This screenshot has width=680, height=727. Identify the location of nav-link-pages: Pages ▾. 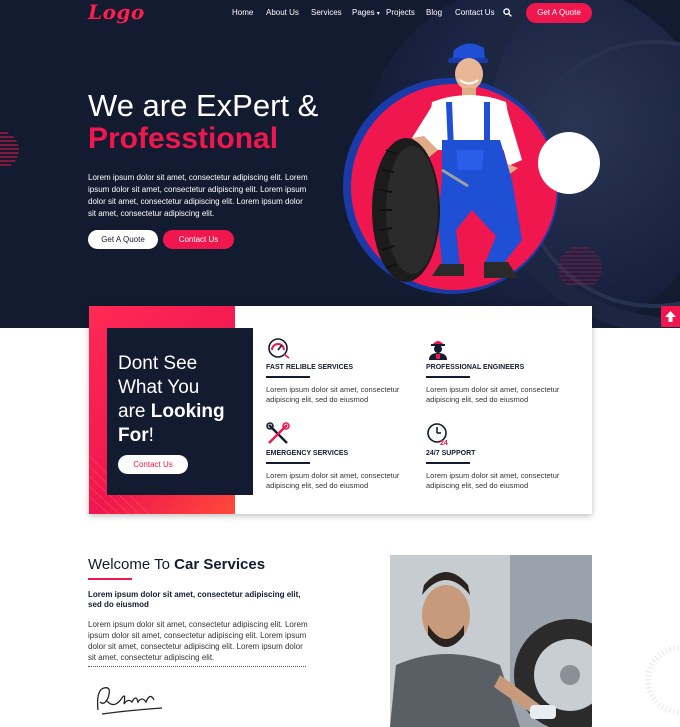
(366, 12).